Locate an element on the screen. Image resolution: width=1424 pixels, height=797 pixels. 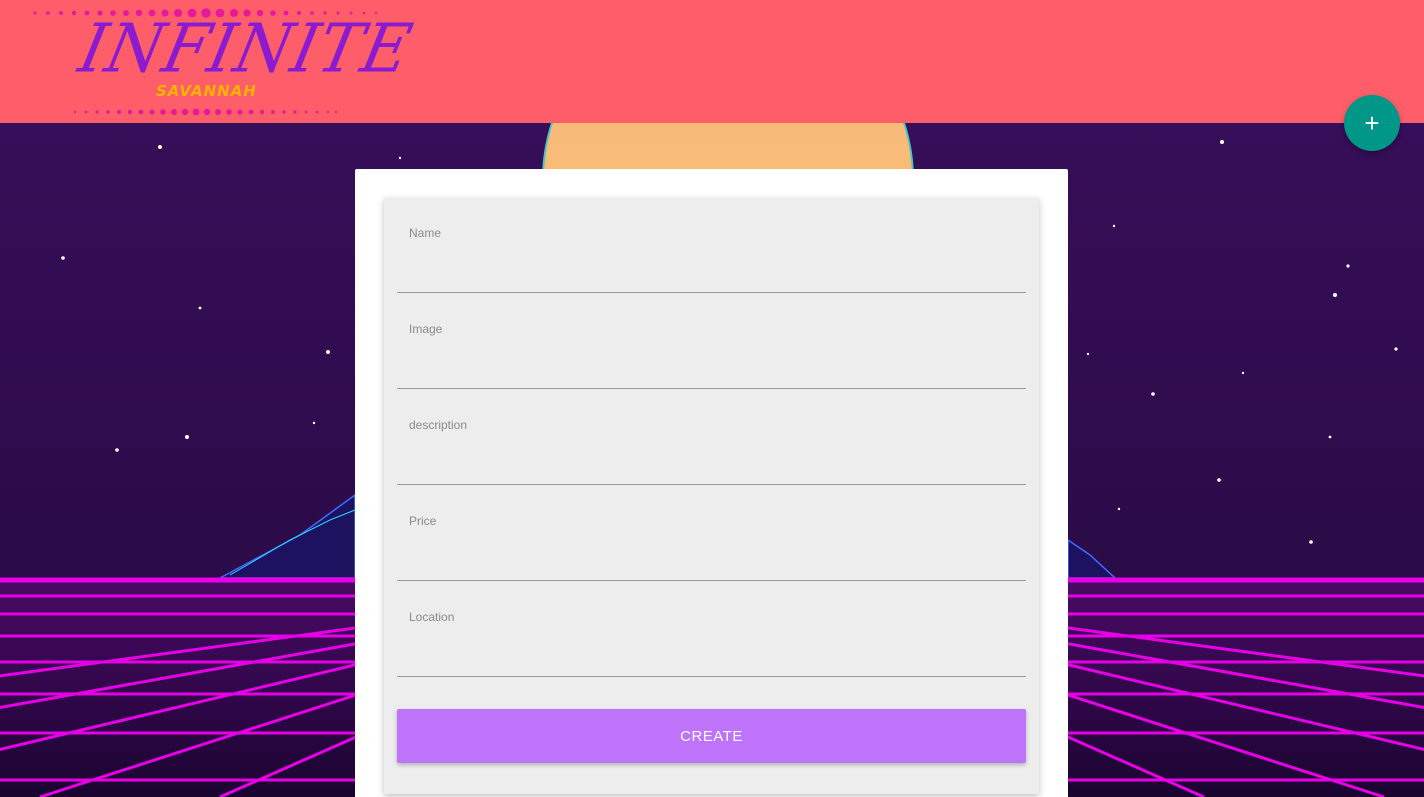
name-field: Name is located at coordinates (711, 246).